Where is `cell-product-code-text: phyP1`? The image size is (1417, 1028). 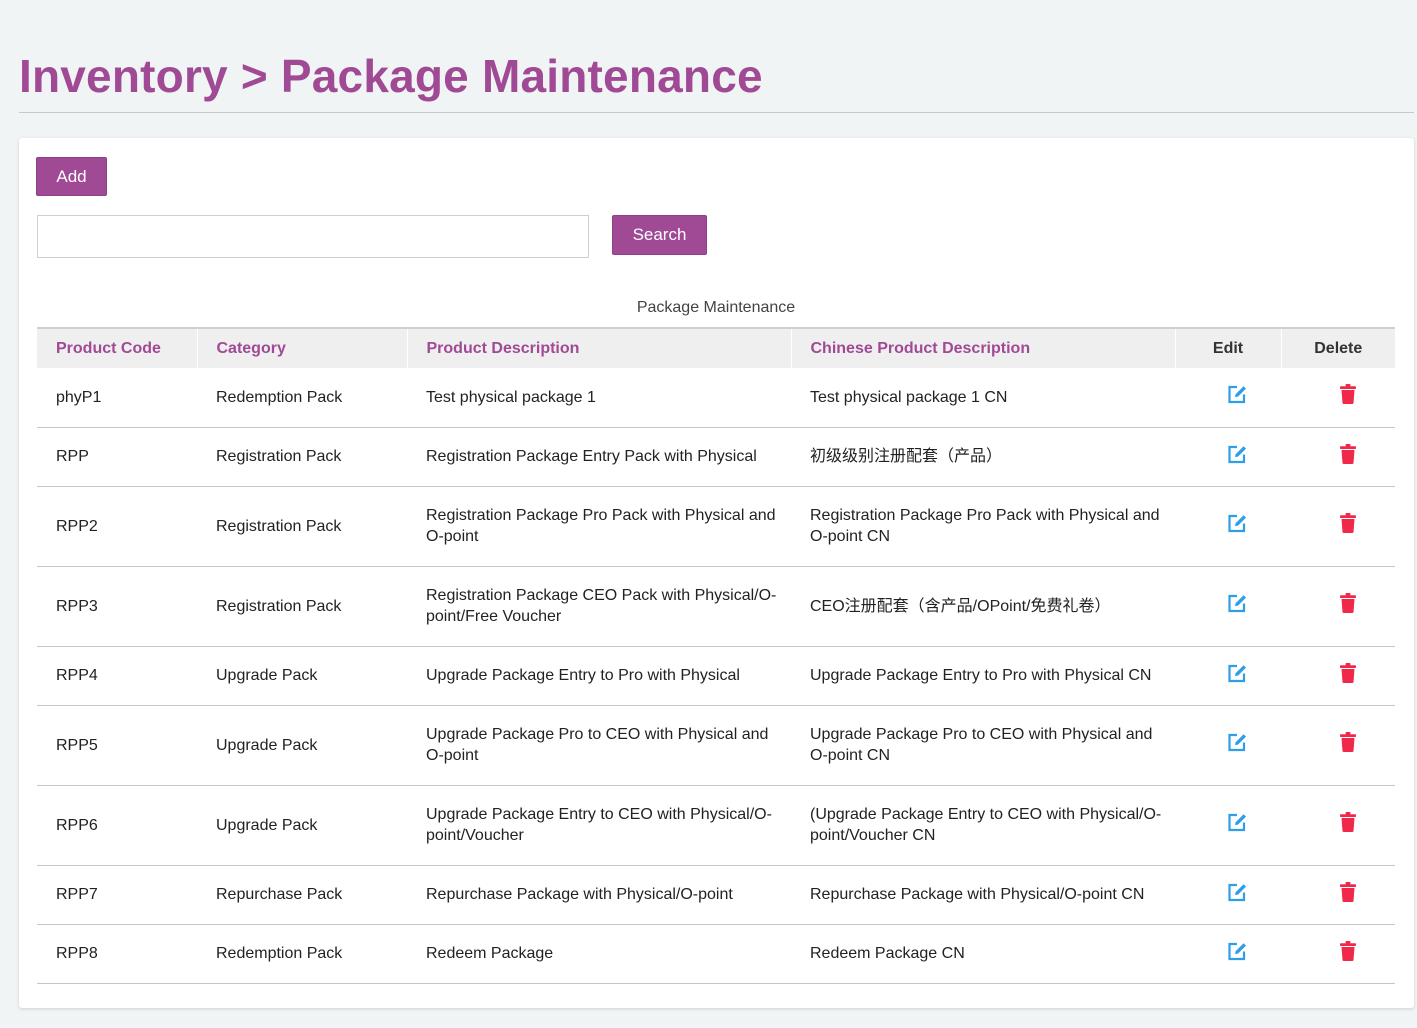
cell-product-code-text: phyP1 is located at coordinates (126, 397).